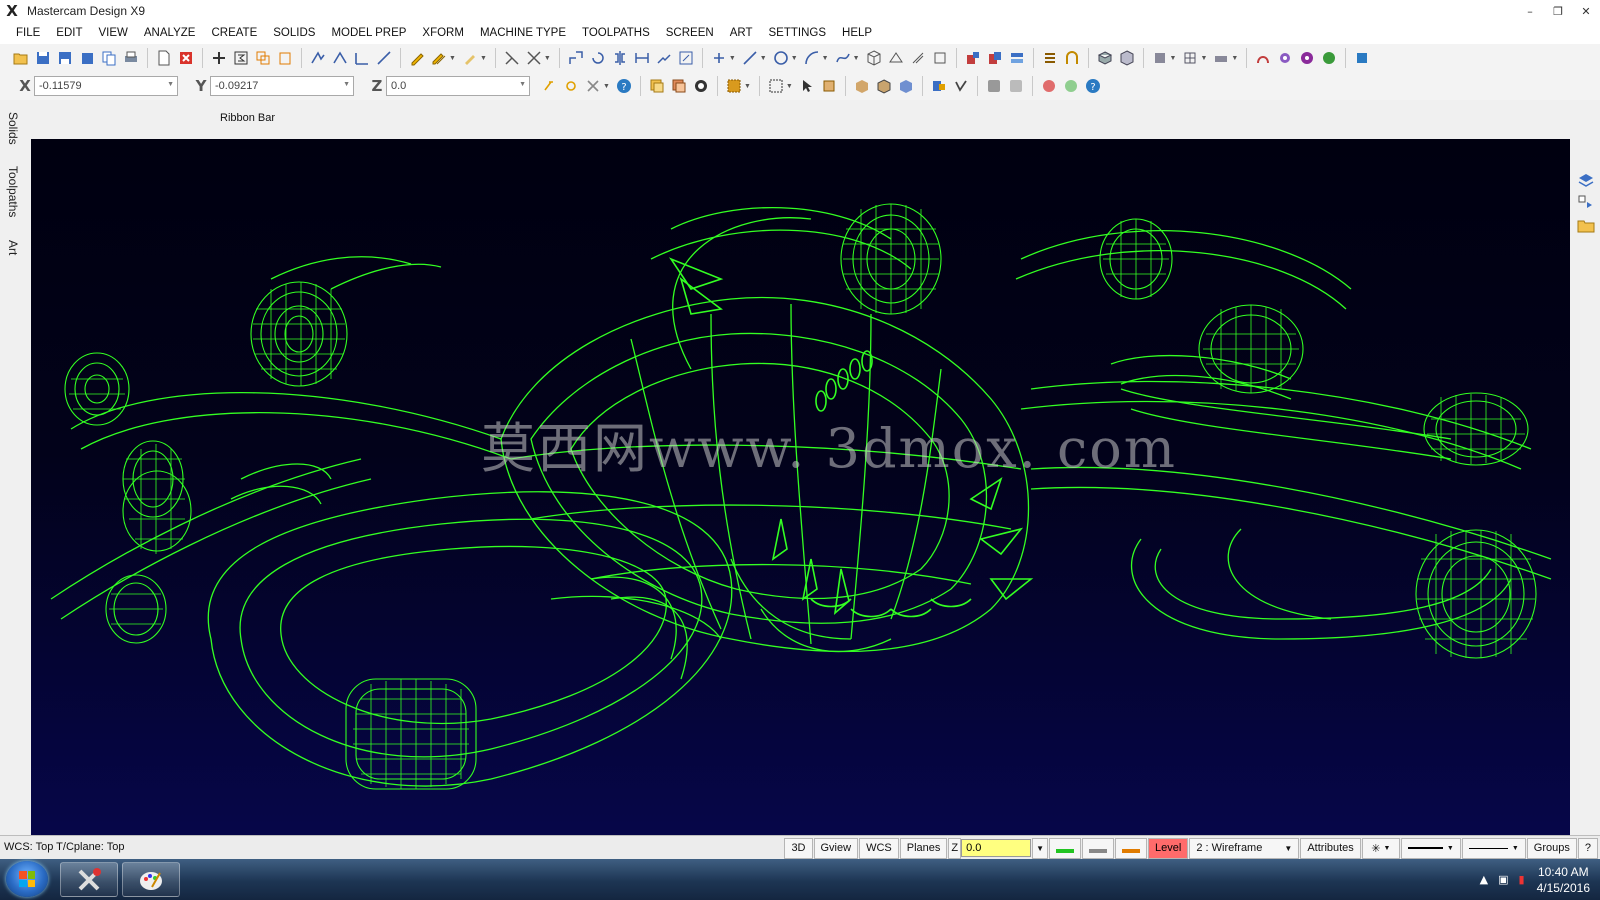 Image resolution: width=1600 pixels, height=900 pixels. What do you see at coordinates (549, 86) in the screenshot?
I see `fast-point-icon` at bounding box center [549, 86].